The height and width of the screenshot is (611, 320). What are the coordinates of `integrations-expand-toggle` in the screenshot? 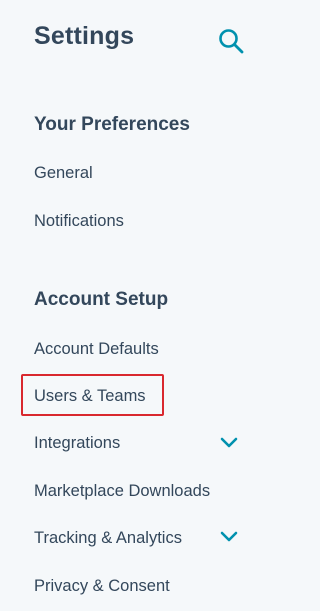 It's located at (229, 443).